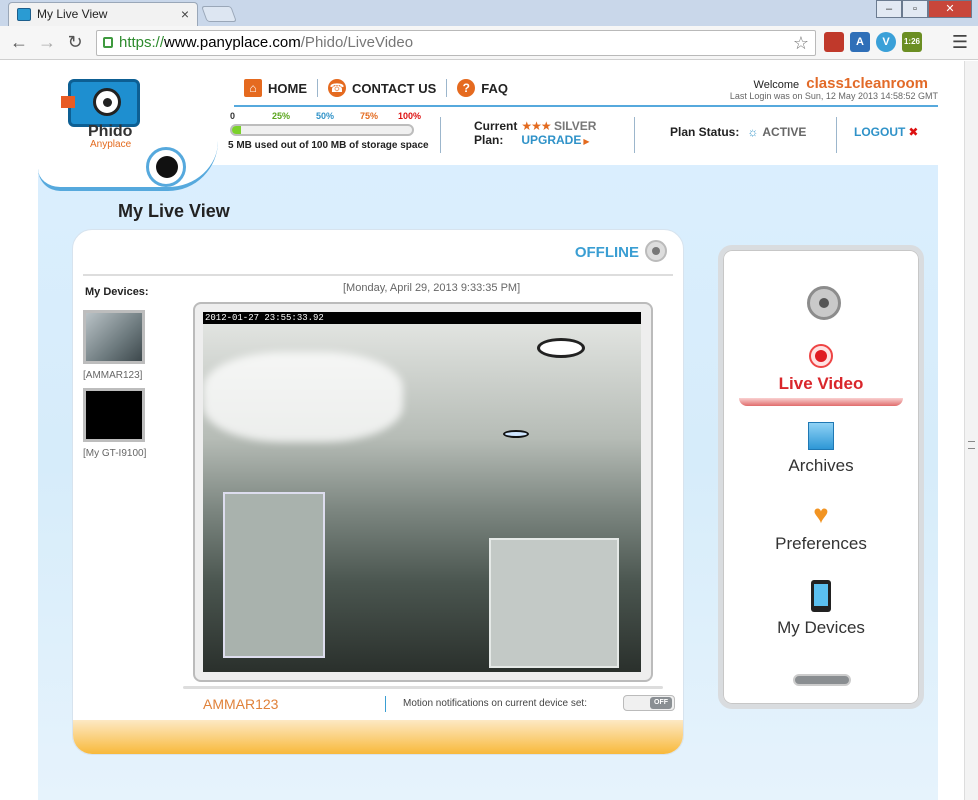 The height and width of the screenshot is (800, 978). I want to click on new-tab-button, so click(219, 14).